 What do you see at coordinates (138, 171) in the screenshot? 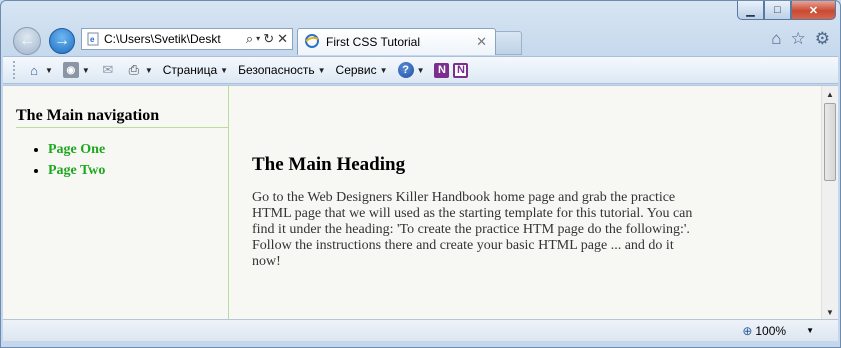
I see `list-item: Page Two` at bounding box center [138, 171].